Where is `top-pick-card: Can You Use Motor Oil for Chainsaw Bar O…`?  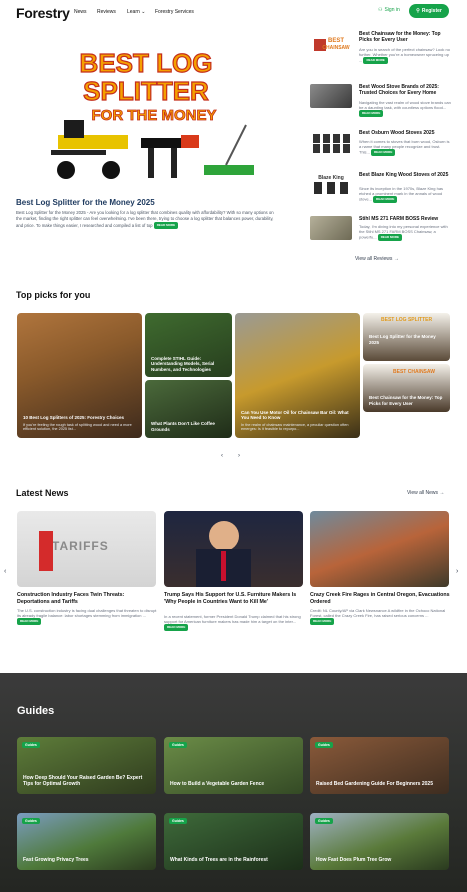 top-pick-card: Can You Use Motor Oil for Chainsaw Bar O… is located at coordinates (297, 375).